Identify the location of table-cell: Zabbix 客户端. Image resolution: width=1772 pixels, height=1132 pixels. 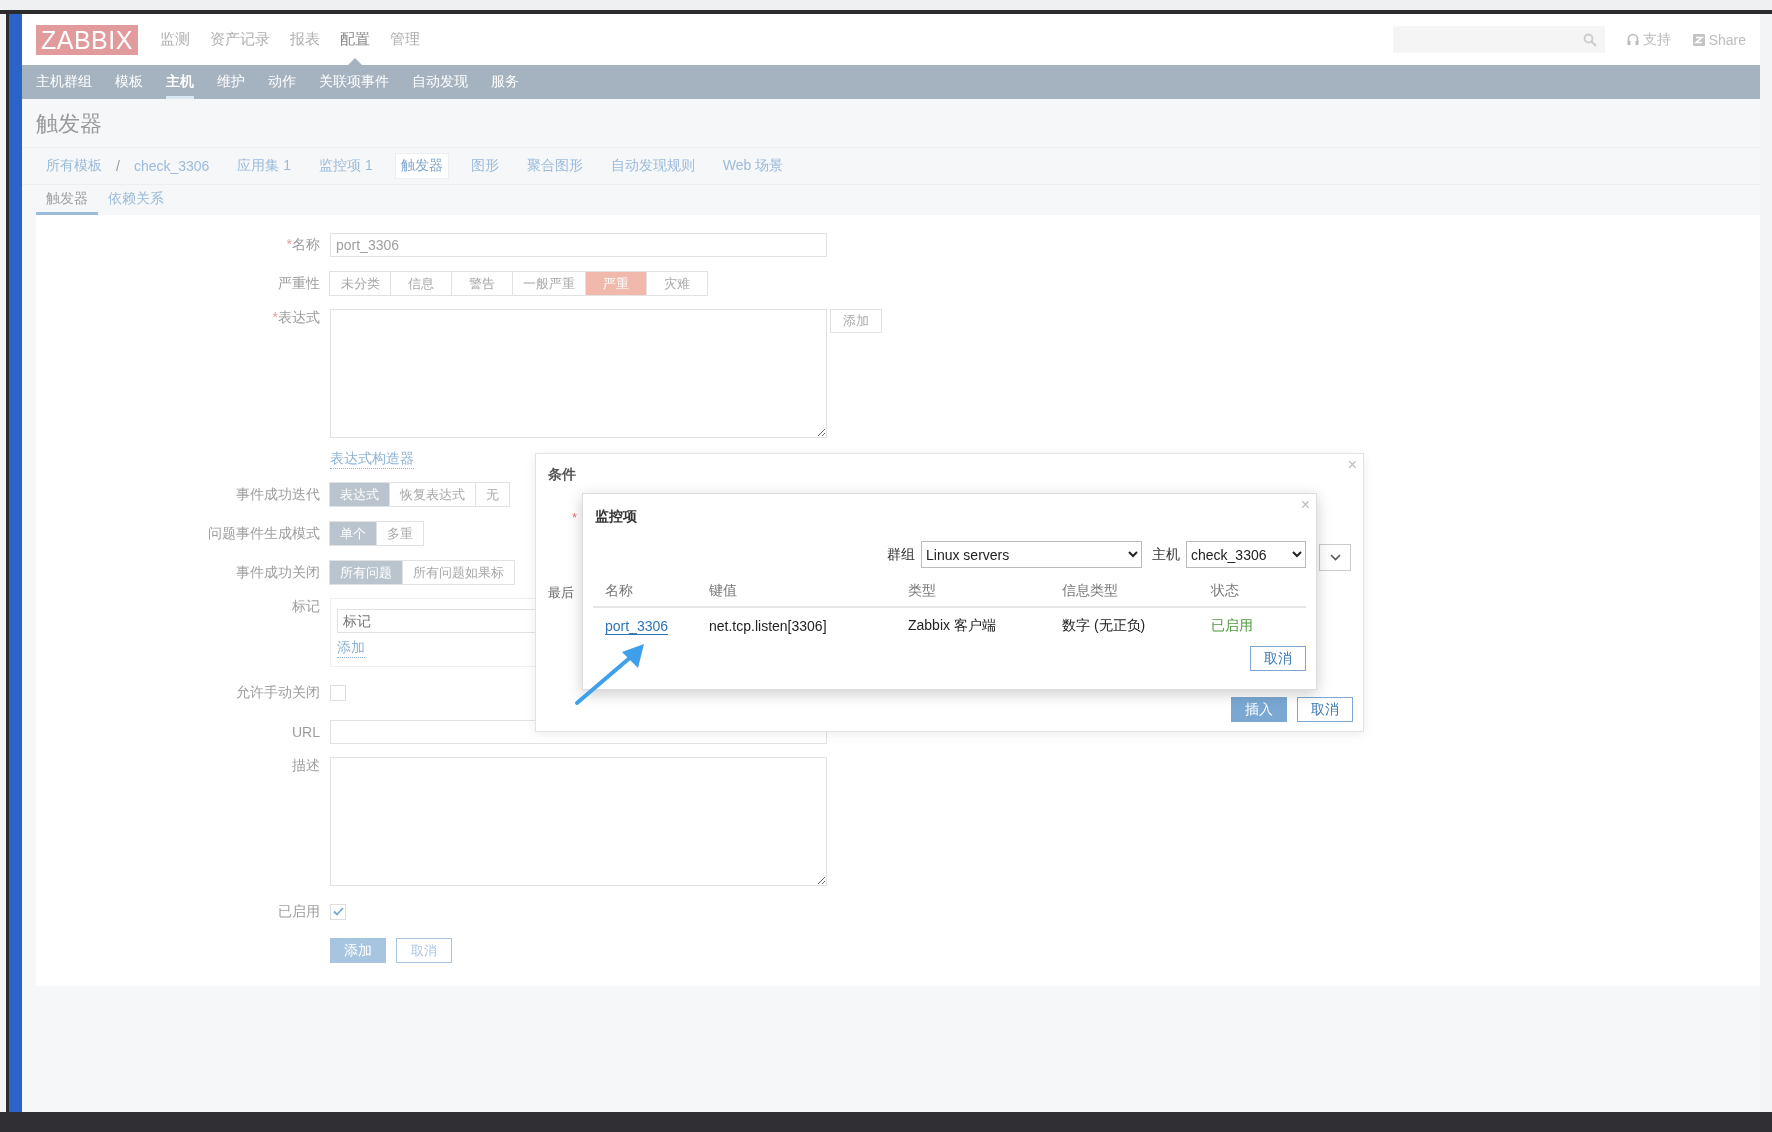
(973, 625).